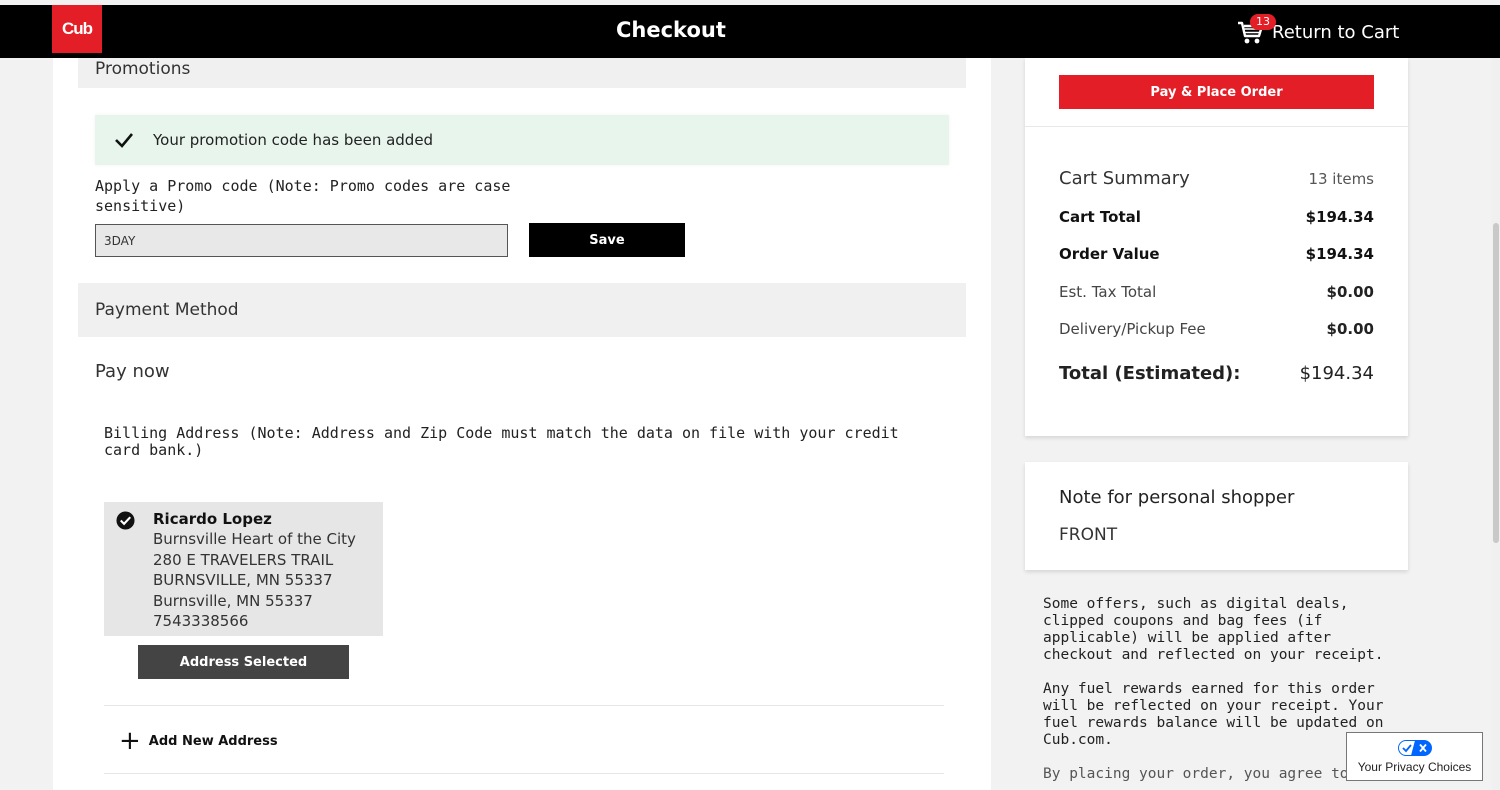  Describe the element at coordinates (201, 621) in the screenshot. I see `address-phone: 7543338566` at that location.